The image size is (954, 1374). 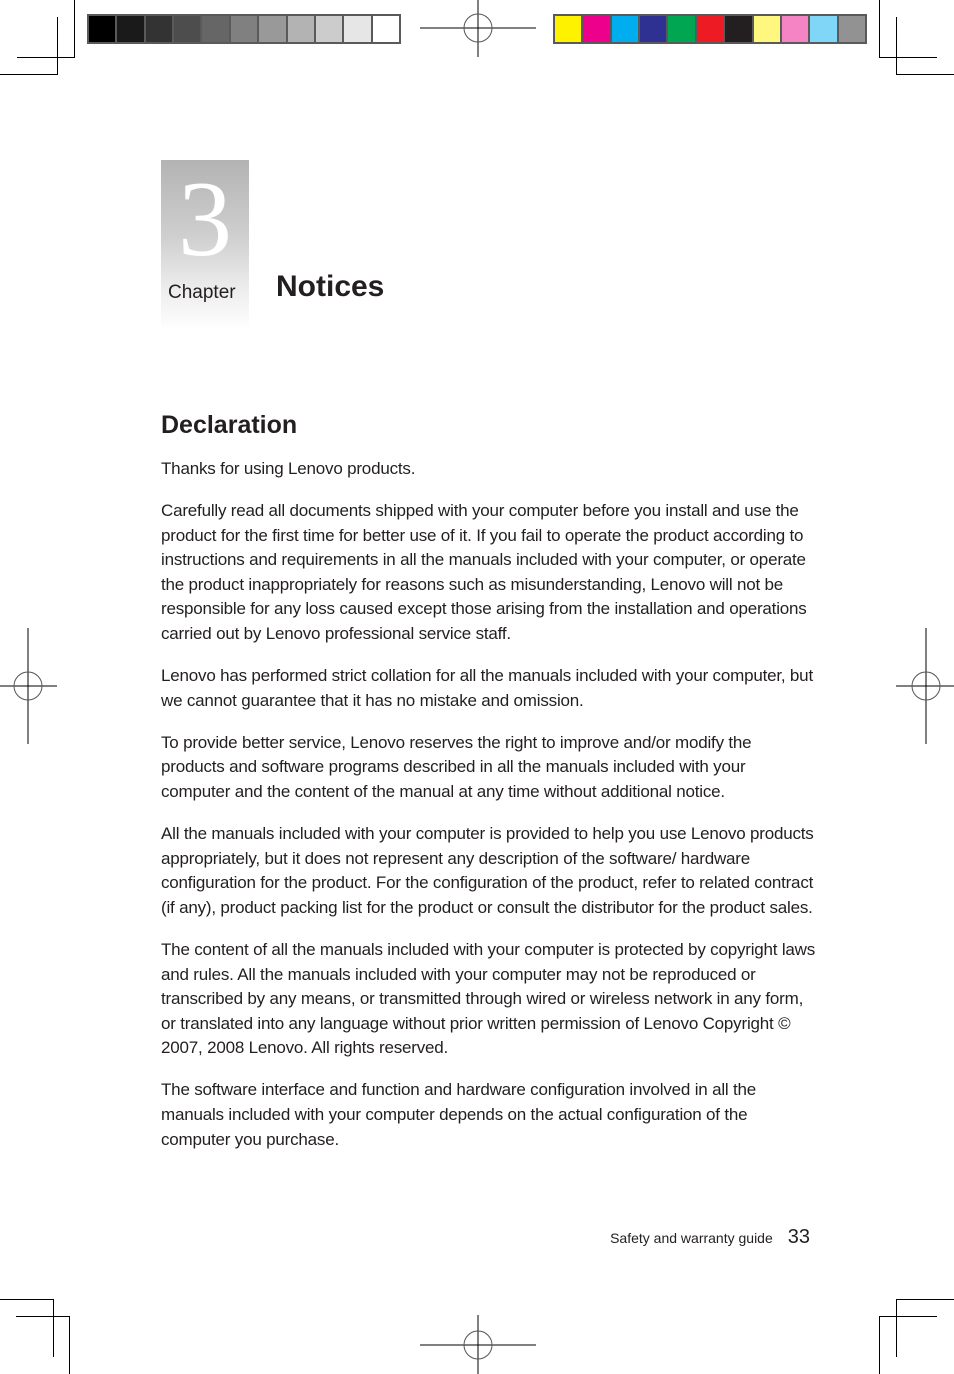 I want to click on section-title: Declaration, so click(x=229, y=425).